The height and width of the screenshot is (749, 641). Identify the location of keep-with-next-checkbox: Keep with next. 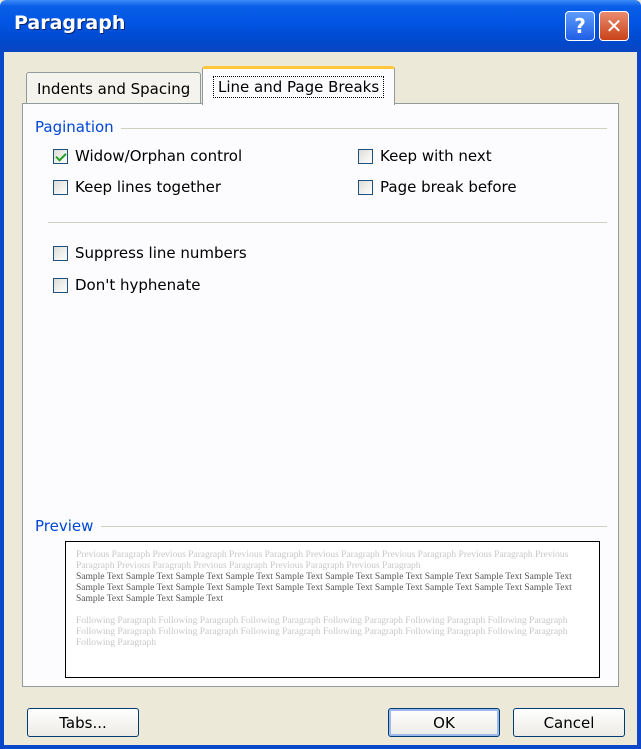
(425, 156).